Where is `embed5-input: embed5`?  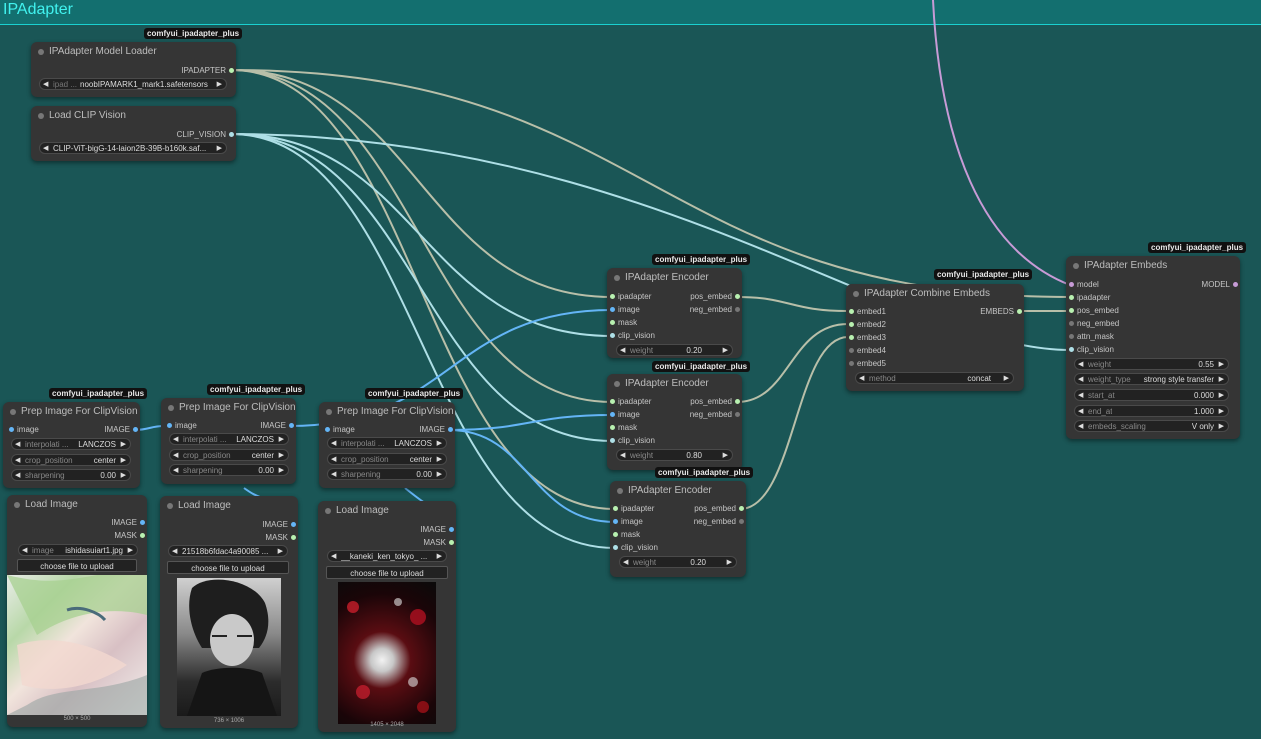
embed5-input: embed5 is located at coordinates (867, 364).